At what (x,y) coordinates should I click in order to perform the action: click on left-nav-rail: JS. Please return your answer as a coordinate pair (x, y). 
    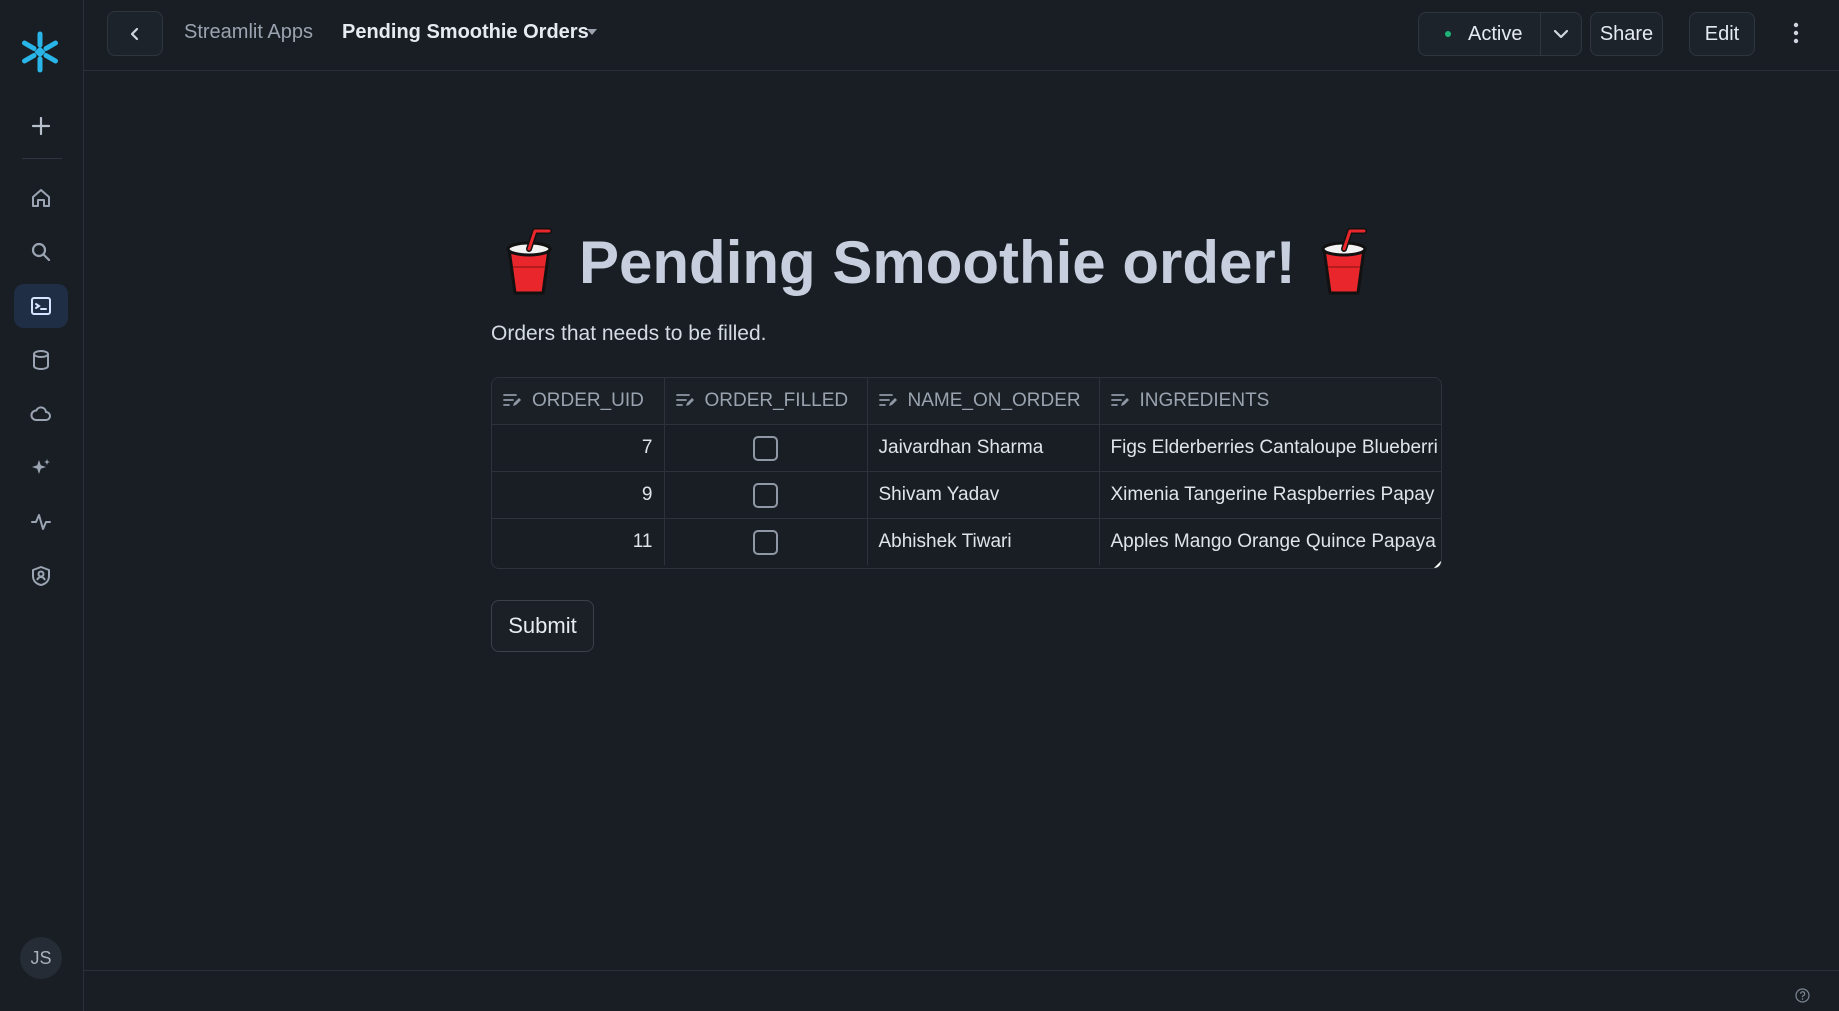
    Looking at the image, I should click on (42, 505).